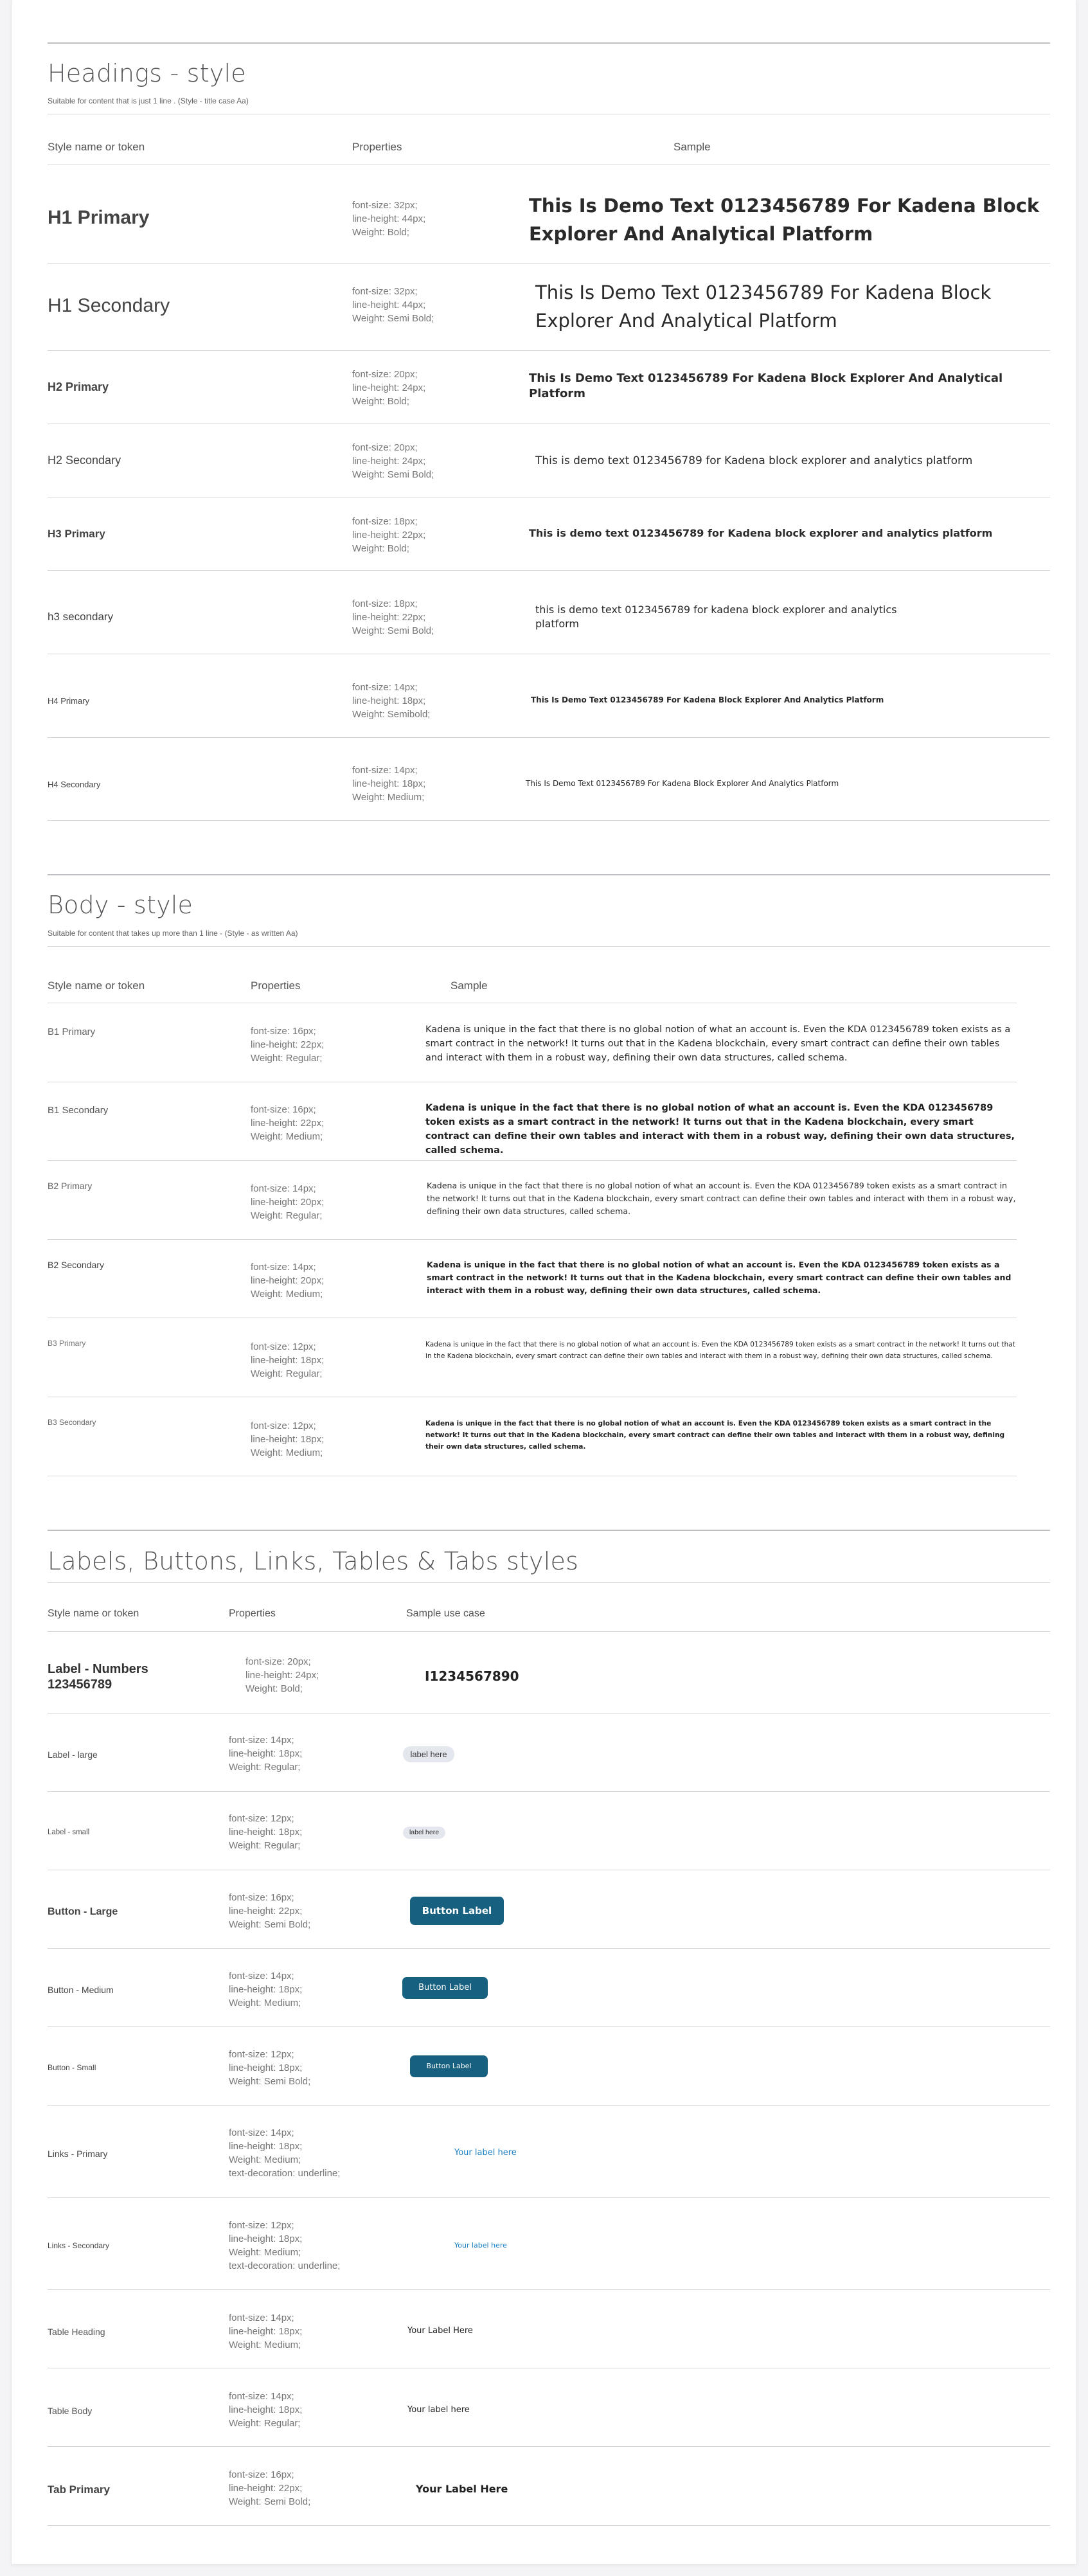  Describe the element at coordinates (71, 2411) in the screenshot. I see `style-name: Table Body` at that location.